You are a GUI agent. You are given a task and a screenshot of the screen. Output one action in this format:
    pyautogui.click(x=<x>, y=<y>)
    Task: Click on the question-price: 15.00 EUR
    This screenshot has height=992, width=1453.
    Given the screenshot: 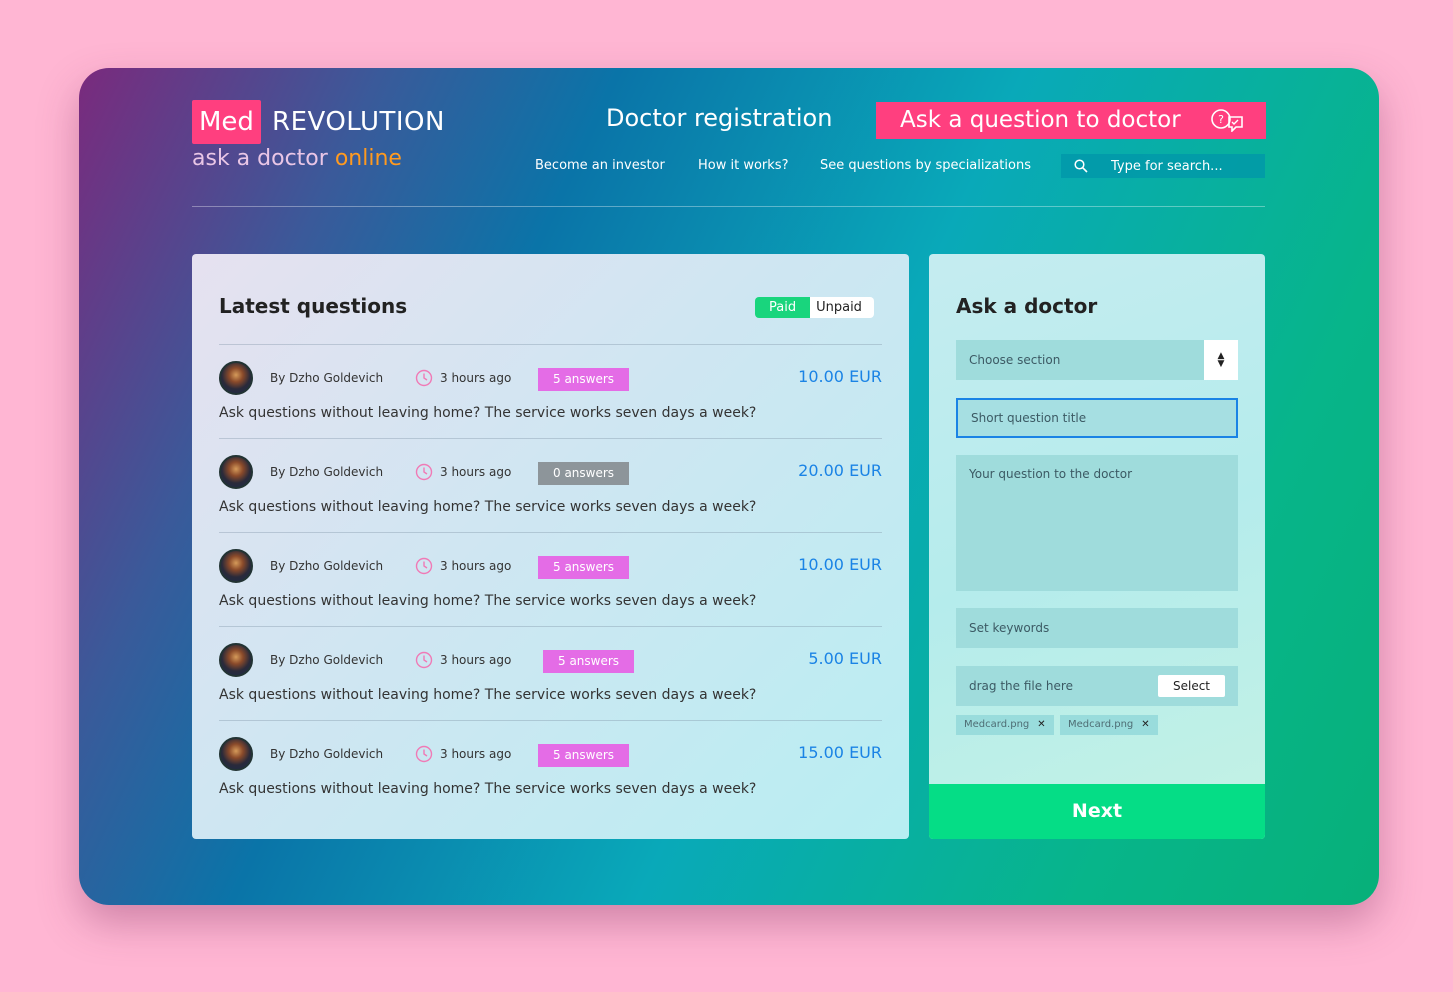 What is the action you would take?
    pyautogui.click(x=840, y=752)
    